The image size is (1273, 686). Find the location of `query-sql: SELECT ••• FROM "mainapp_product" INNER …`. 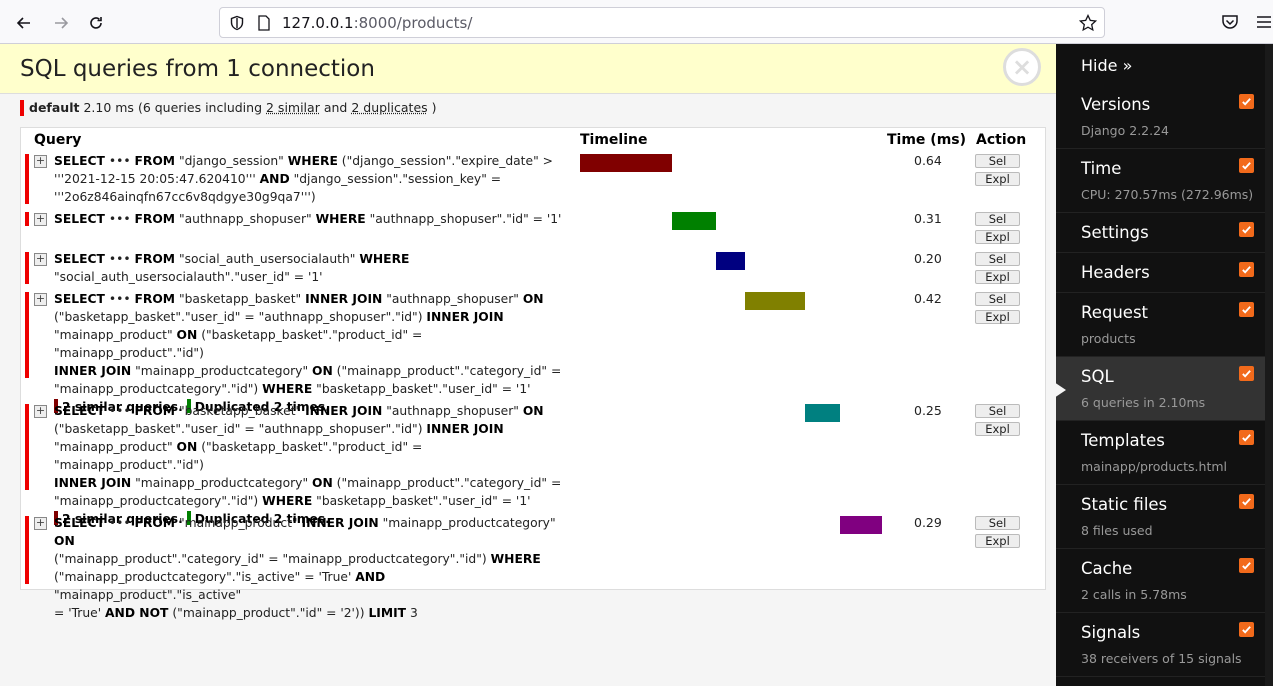

query-sql: SELECT ••• FROM "mainapp_product" INNER … is located at coordinates (314, 568).